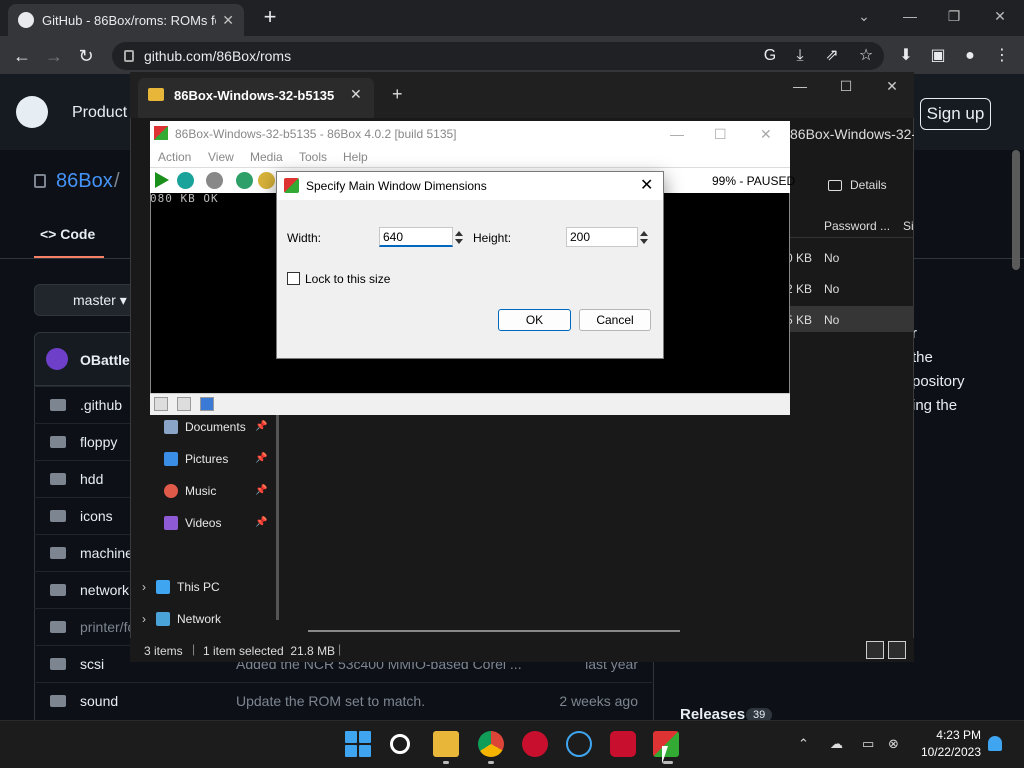 The height and width of the screenshot is (768, 1024). I want to click on nav-item-pictures: Pictures, so click(196, 459).